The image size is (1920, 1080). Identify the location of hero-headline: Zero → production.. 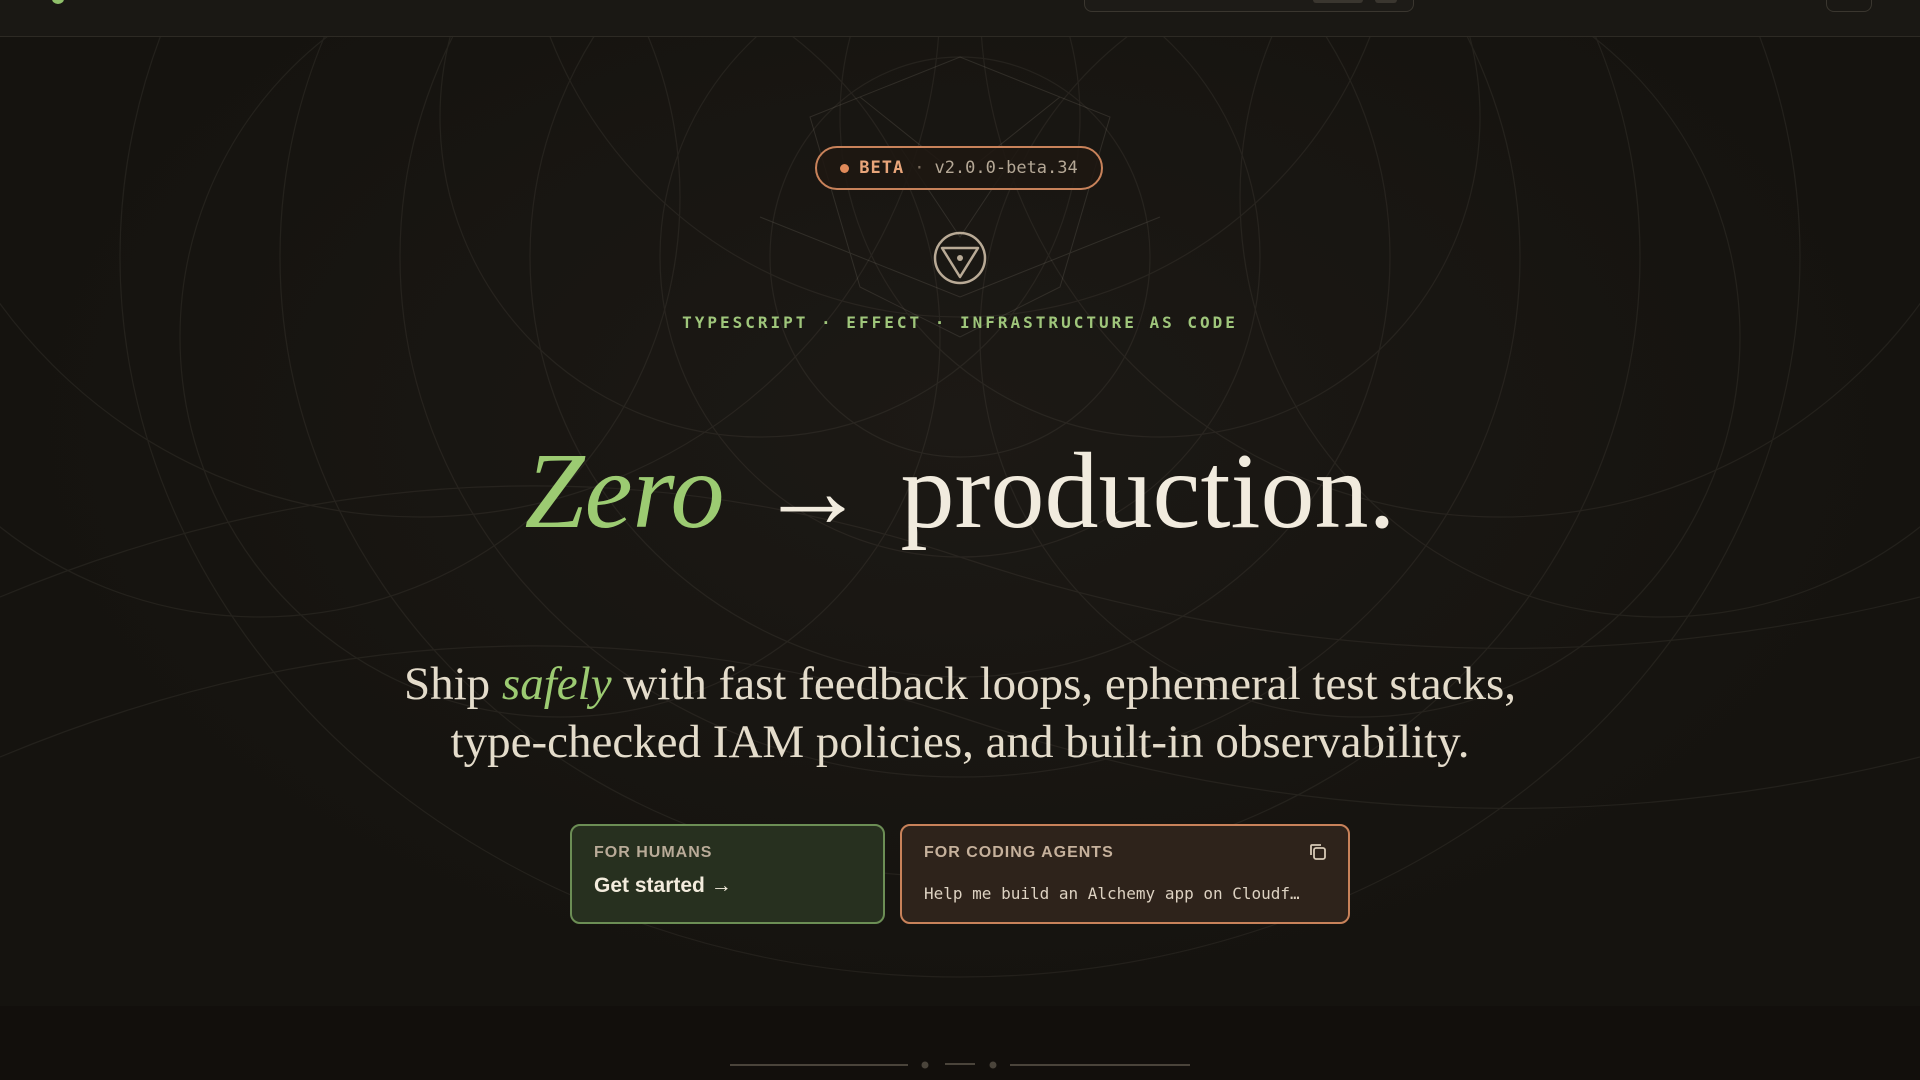
(960, 492).